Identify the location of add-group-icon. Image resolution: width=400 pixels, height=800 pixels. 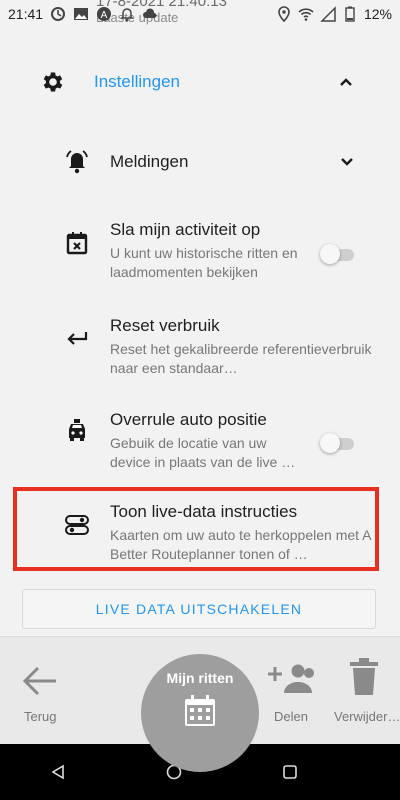
(290, 679).